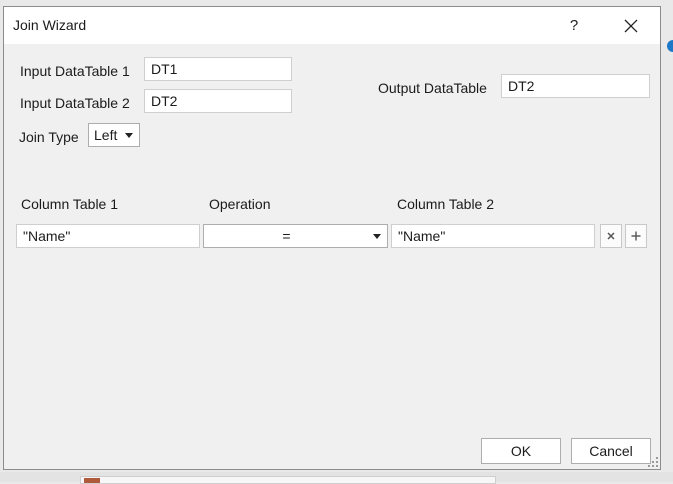  Describe the element at coordinates (49, 137) in the screenshot. I see `join-type-label: Join Type` at that location.